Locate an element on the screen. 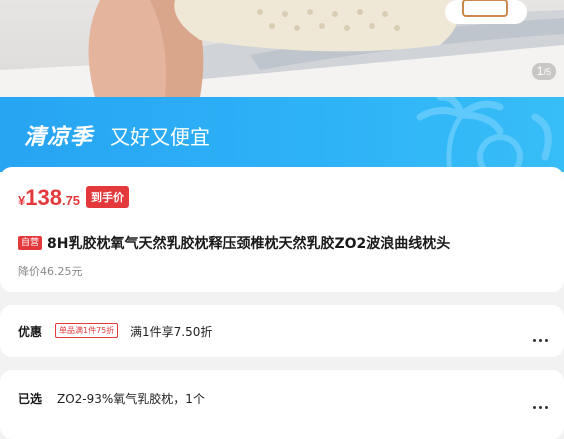 The width and height of the screenshot is (564, 439). promotion-row: 优惠 单品满1件75折 满1件享7.50折 is located at coordinates (282, 331).